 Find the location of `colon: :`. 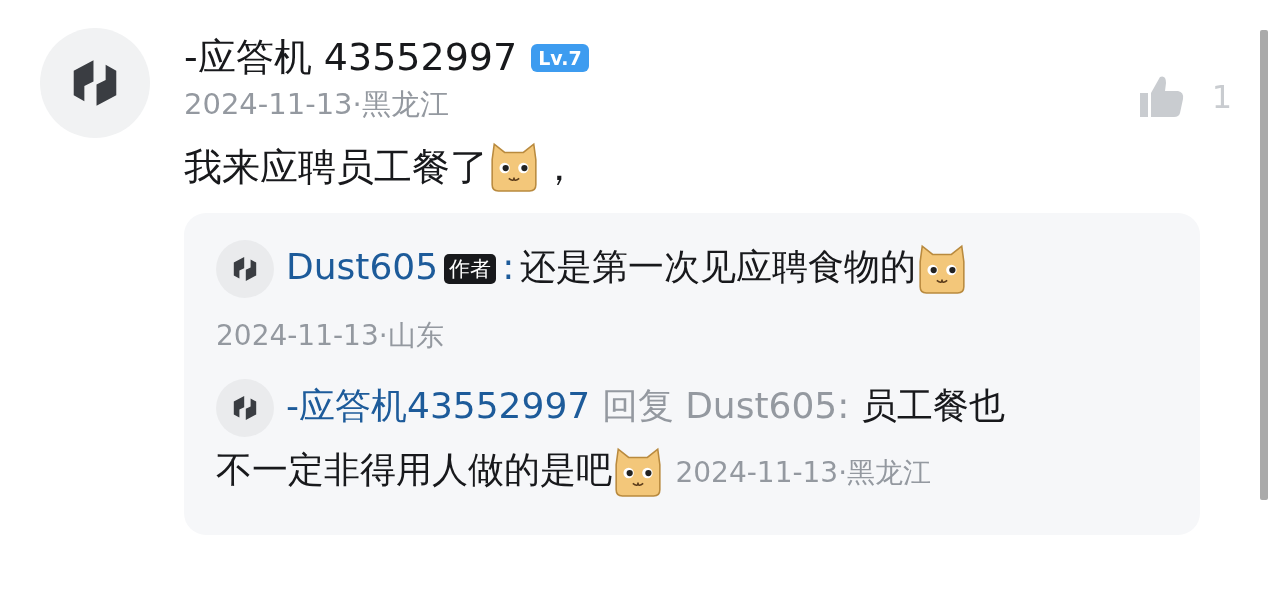

colon: : is located at coordinates (508, 266).